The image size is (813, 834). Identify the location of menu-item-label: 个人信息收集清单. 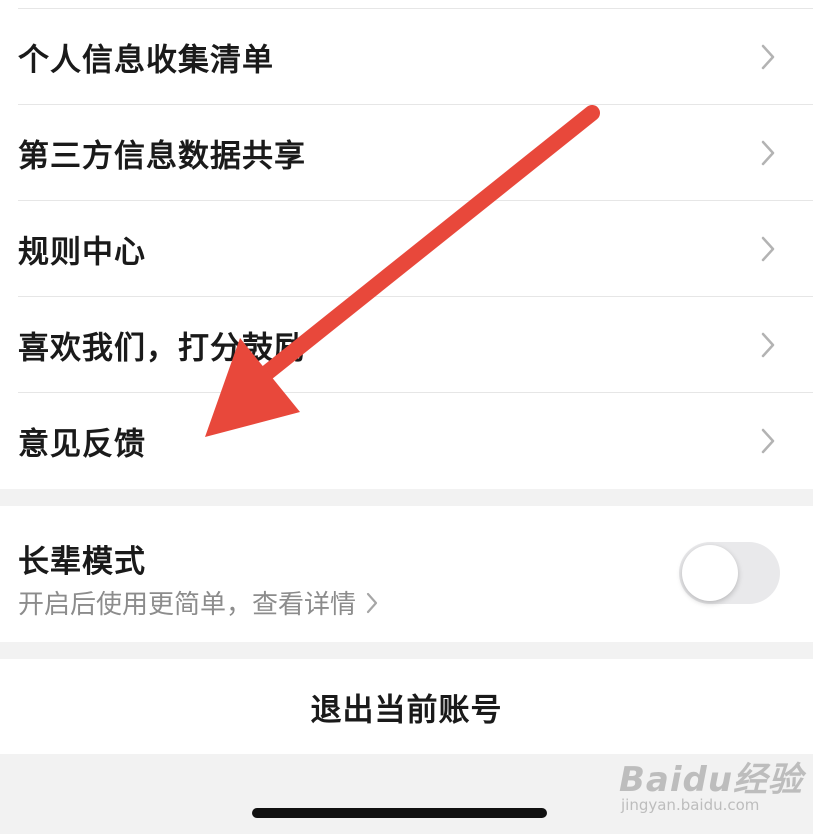
(146, 60).